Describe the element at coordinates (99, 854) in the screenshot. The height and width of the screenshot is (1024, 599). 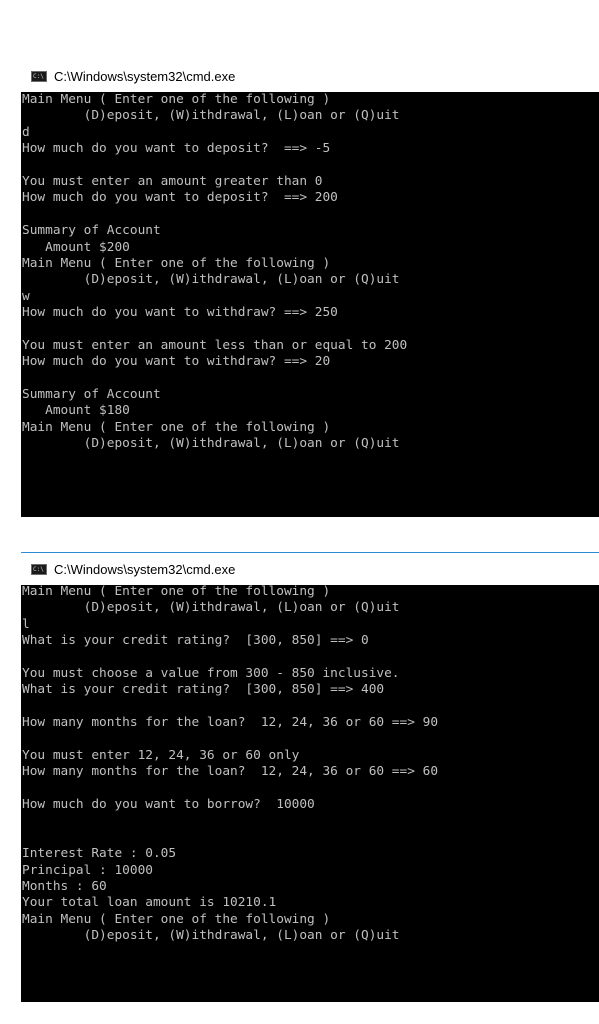
I see `console-line: Interest Rate : 0.05` at that location.